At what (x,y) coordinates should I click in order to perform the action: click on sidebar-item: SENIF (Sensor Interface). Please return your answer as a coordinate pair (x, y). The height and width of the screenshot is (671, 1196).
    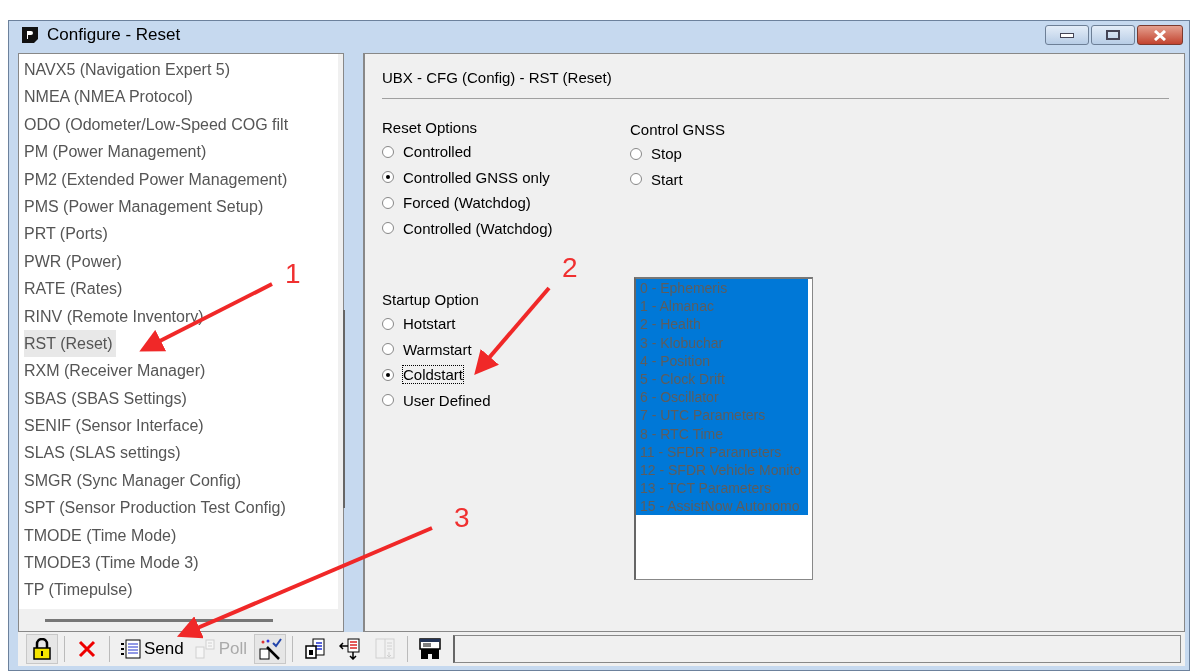
    Looking at the image, I should click on (115, 426).